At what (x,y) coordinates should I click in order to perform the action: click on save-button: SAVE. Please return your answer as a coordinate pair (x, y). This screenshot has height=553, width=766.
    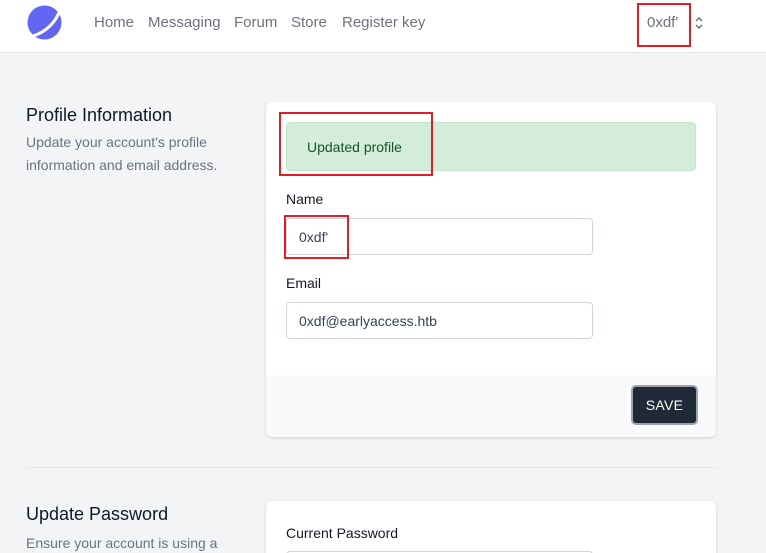
    Looking at the image, I should click on (664, 405).